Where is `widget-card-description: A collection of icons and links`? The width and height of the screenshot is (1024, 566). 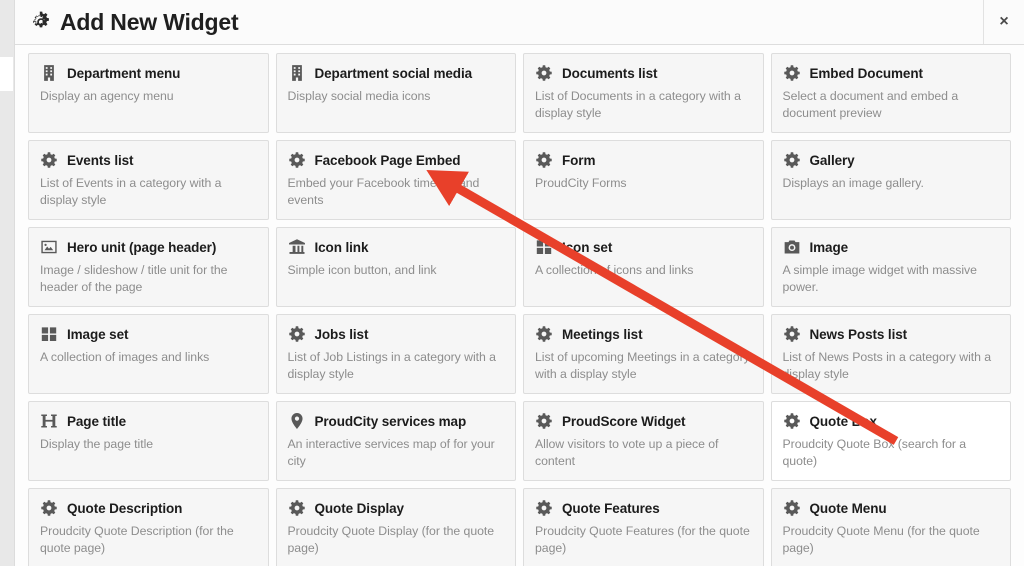
widget-card-description: A collection of icons and links is located at coordinates (614, 270).